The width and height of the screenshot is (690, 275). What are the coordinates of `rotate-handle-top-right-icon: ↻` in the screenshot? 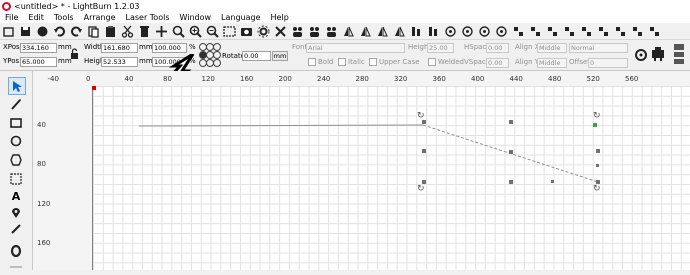 It's located at (597, 116).